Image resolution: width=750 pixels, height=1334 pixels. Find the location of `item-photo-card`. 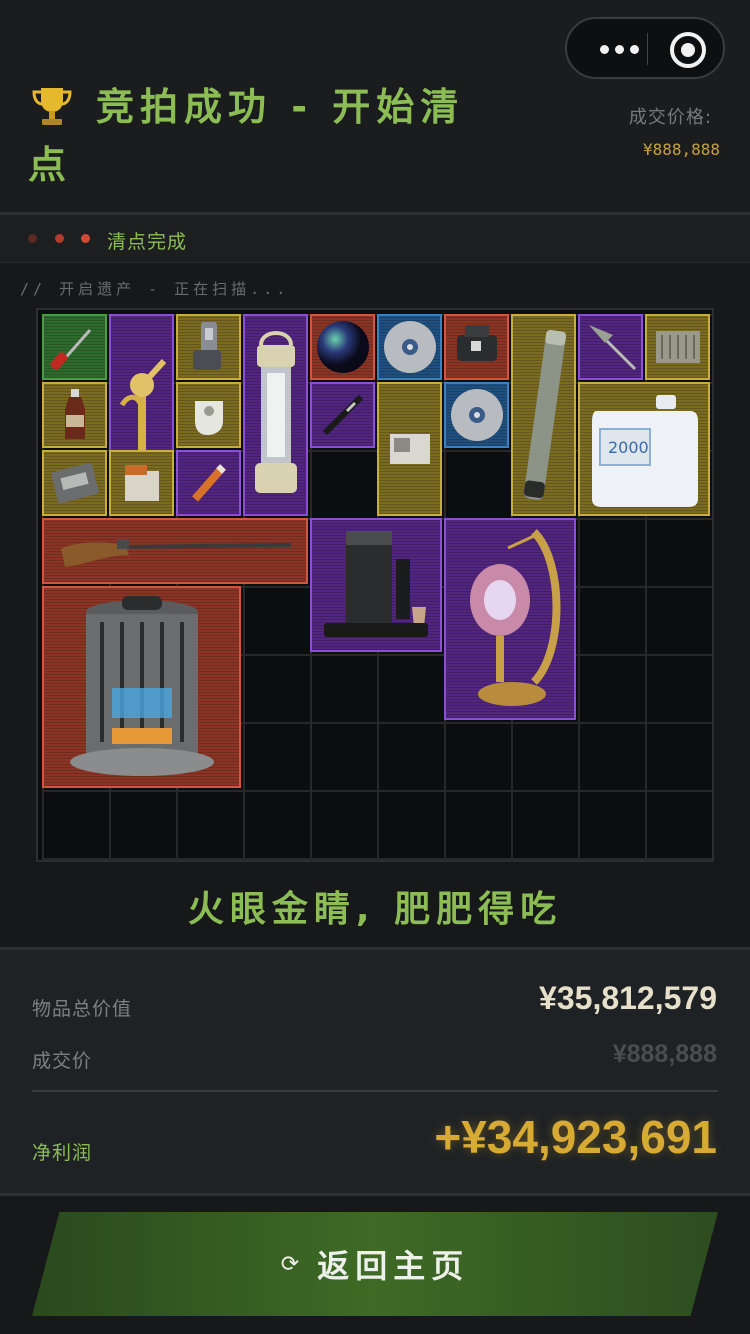

item-photo-card is located at coordinates (409, 449).